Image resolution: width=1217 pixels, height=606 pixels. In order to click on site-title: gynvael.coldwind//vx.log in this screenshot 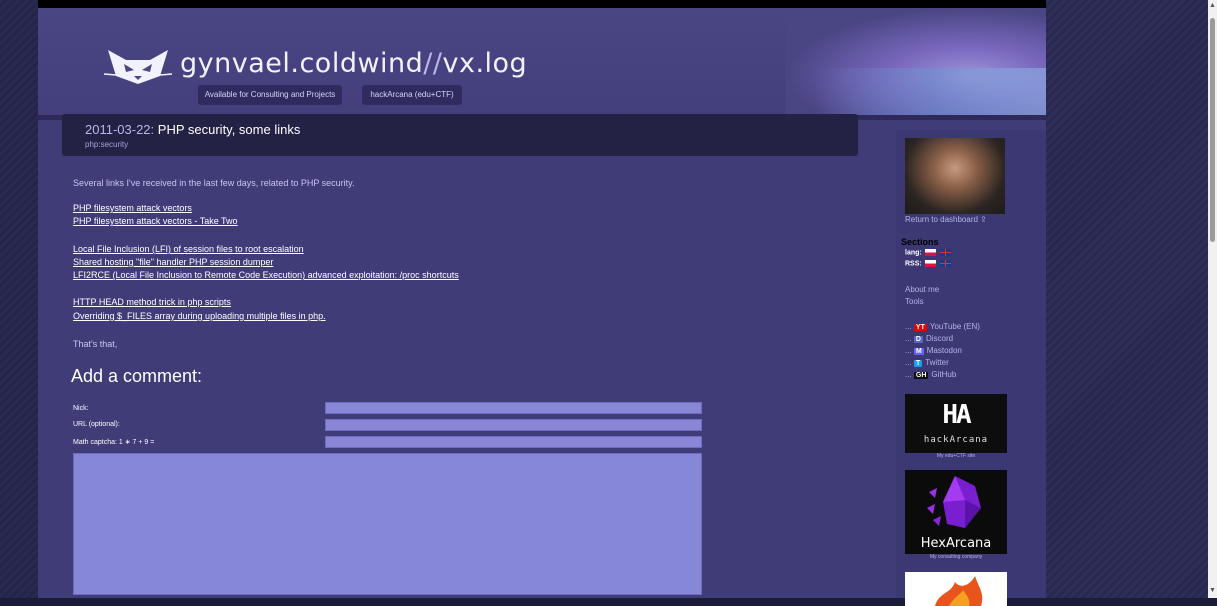, I will do `click(353, 63)`.